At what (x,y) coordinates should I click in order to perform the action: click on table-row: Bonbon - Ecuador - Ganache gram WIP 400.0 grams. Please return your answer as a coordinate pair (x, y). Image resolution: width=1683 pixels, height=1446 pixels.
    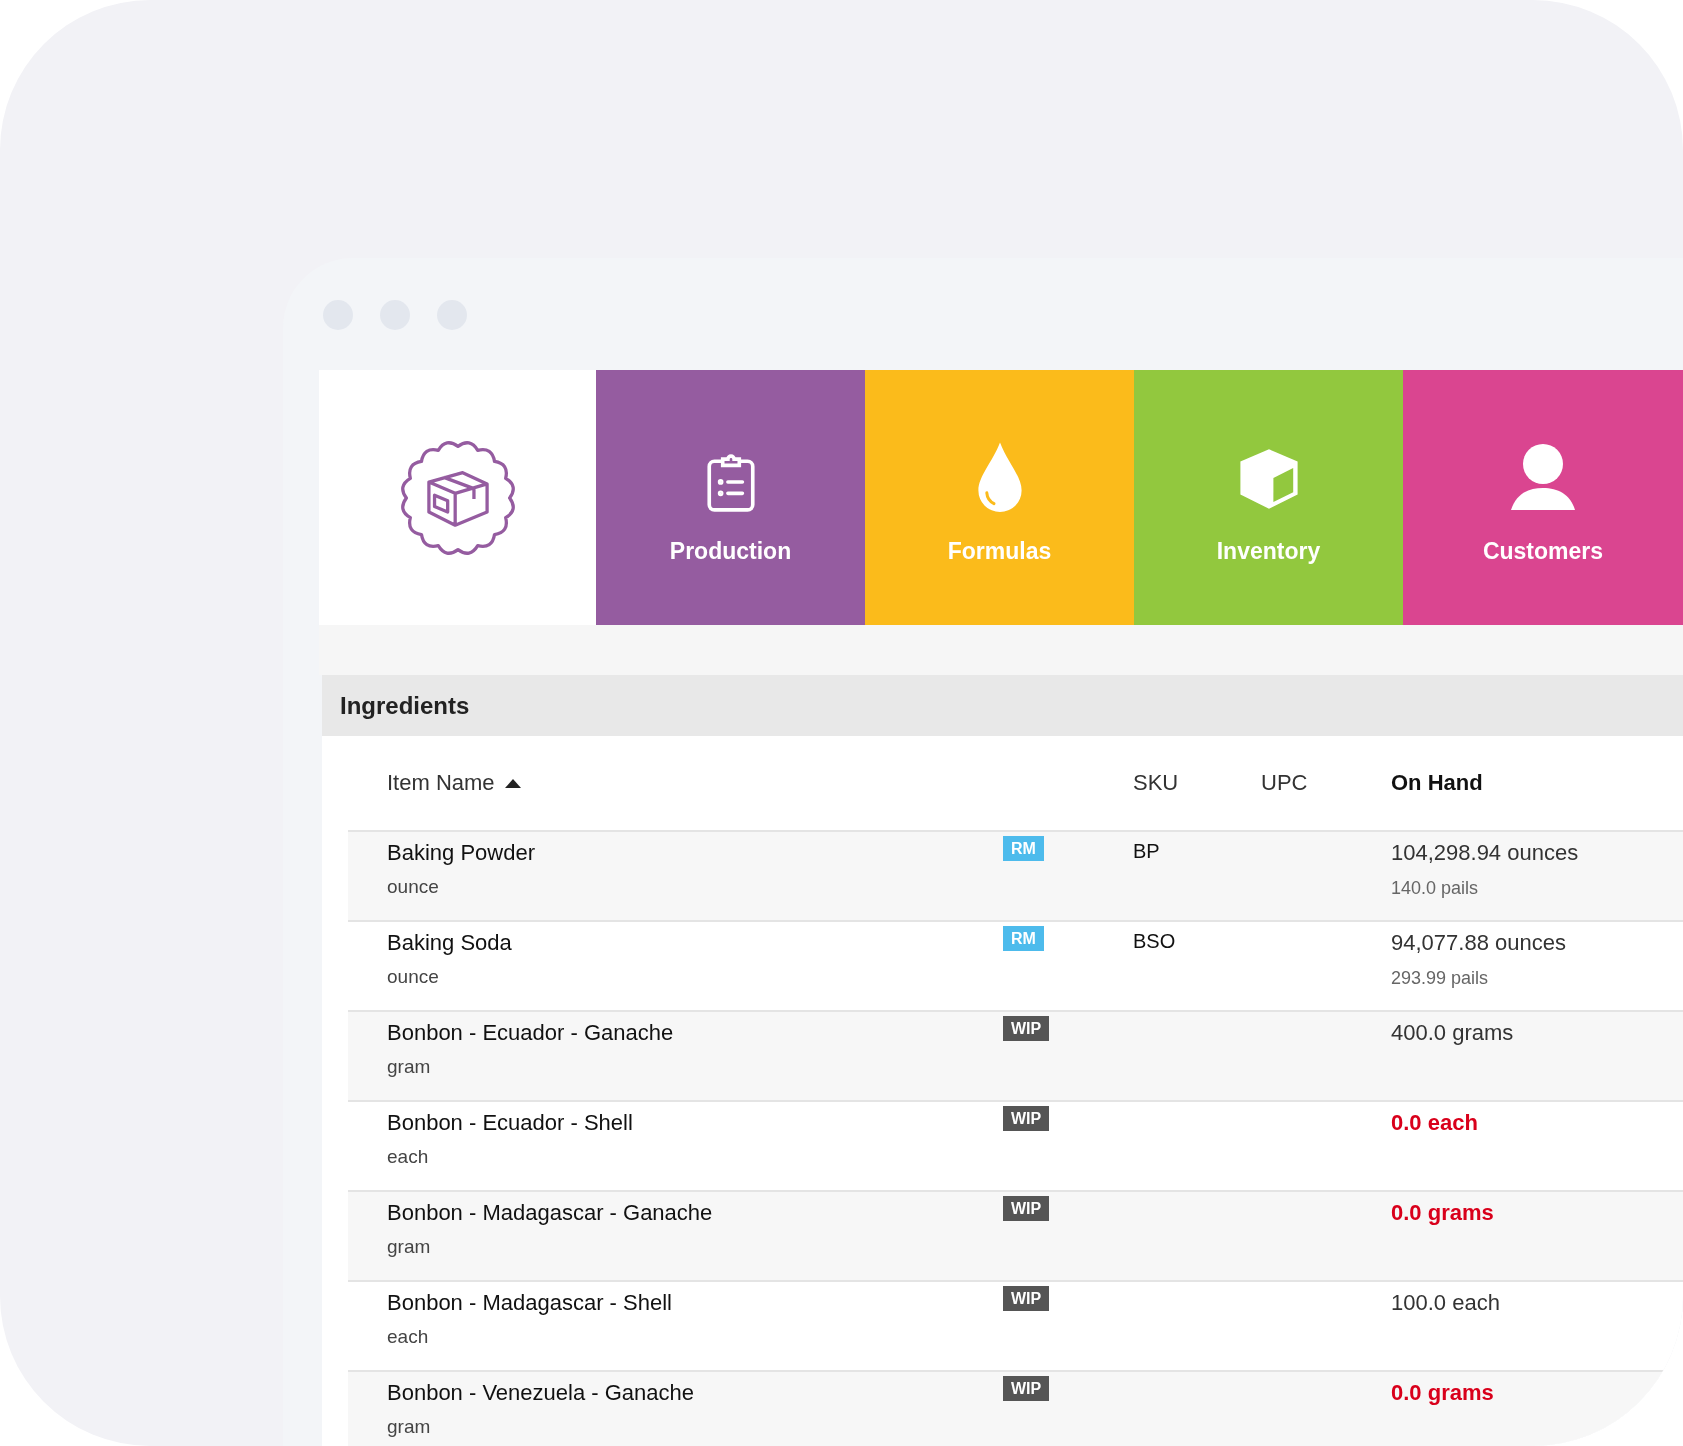
    Looking at the image, I should click on (1015, 1057).